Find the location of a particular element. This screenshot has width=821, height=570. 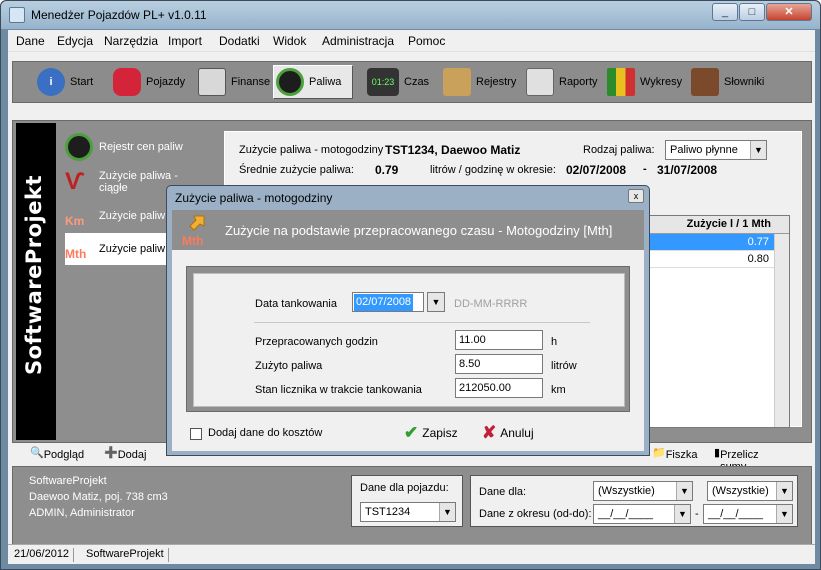

fuel-label: Zużyto paliwa is located at coordinates (289, 366).